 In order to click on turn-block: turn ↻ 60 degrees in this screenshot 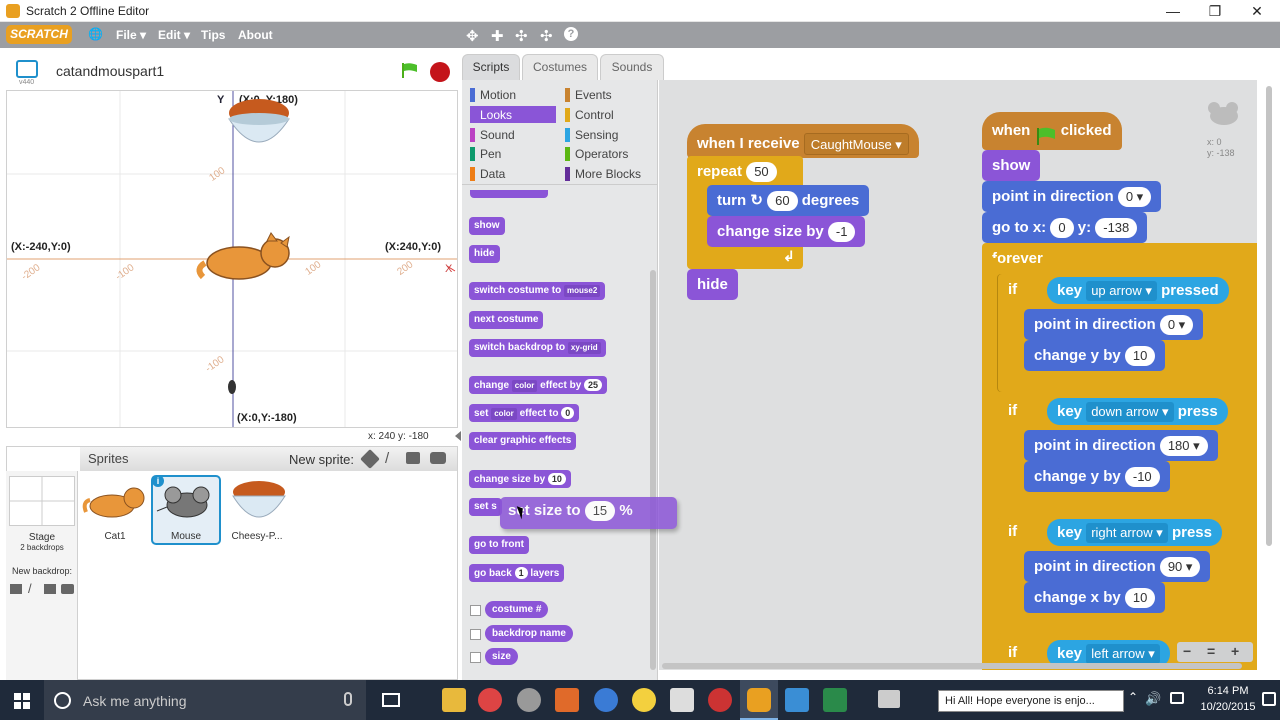, I will do `click(788, 200)`.